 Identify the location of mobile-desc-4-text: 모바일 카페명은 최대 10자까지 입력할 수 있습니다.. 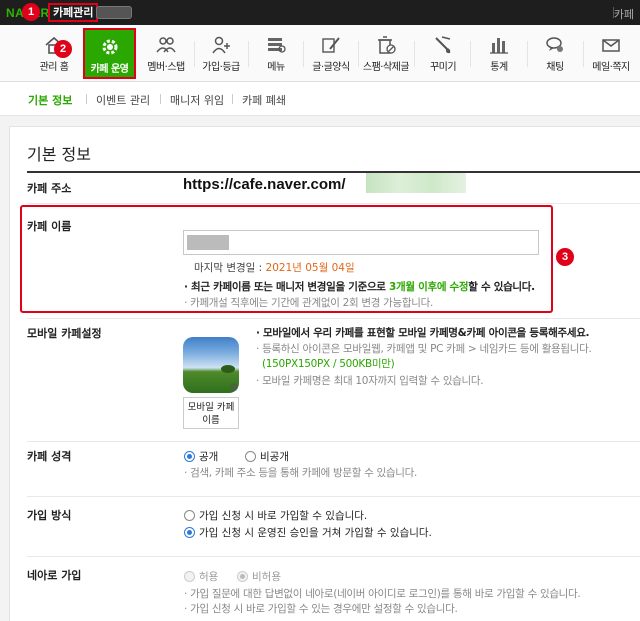
(373, 381).